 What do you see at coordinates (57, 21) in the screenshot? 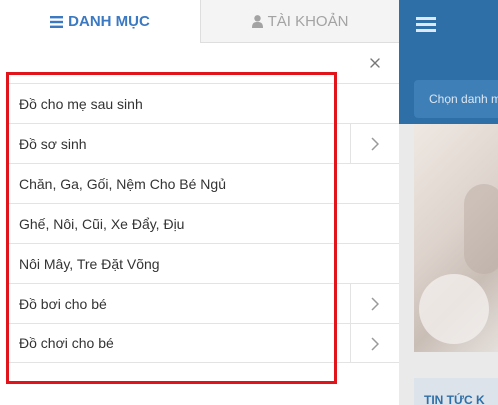
I see `list-icon` at bounding box center [57, 21].